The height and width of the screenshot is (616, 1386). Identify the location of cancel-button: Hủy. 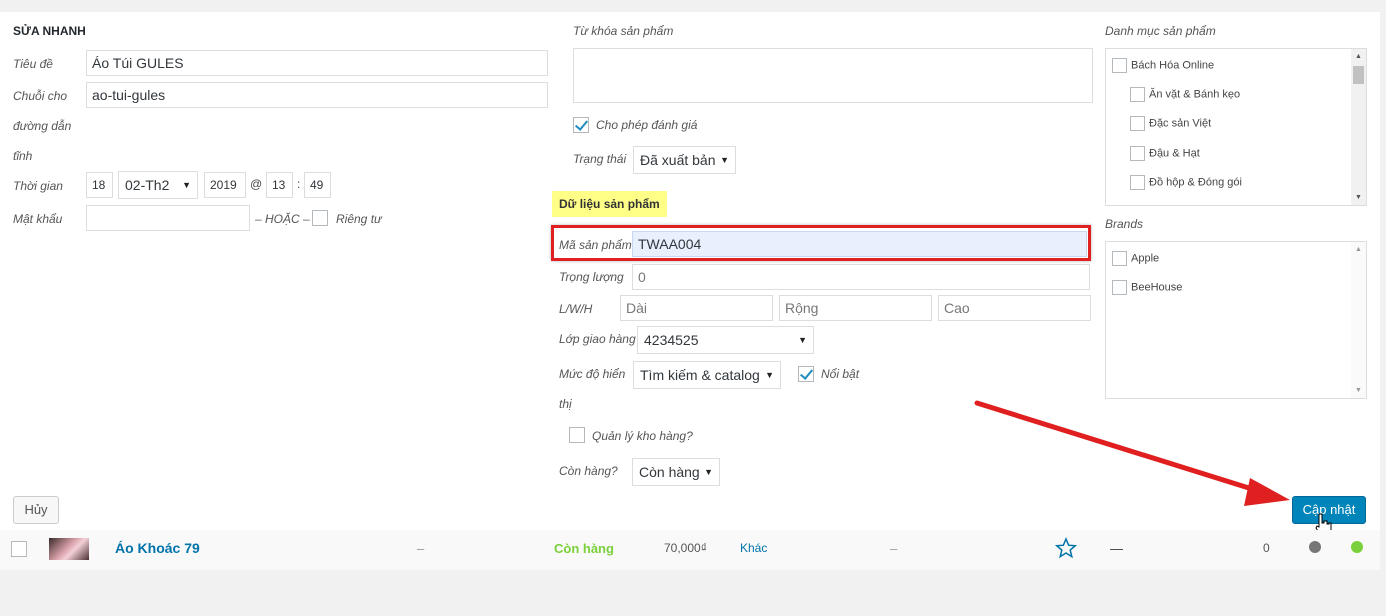
(36, 510).